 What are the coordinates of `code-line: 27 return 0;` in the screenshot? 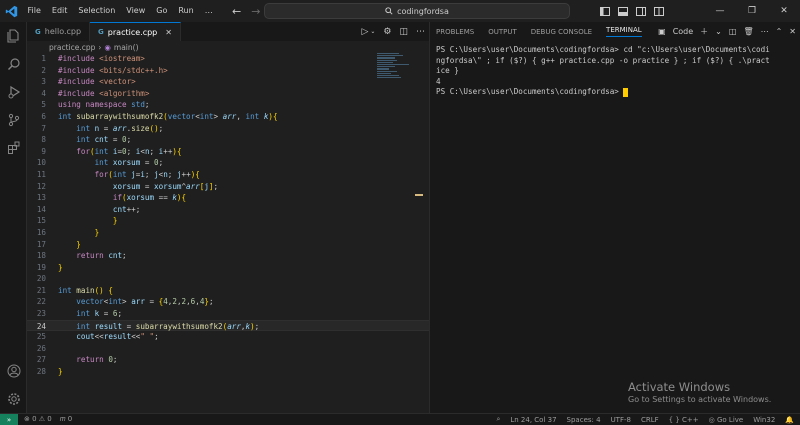 It's located at (228, 360).